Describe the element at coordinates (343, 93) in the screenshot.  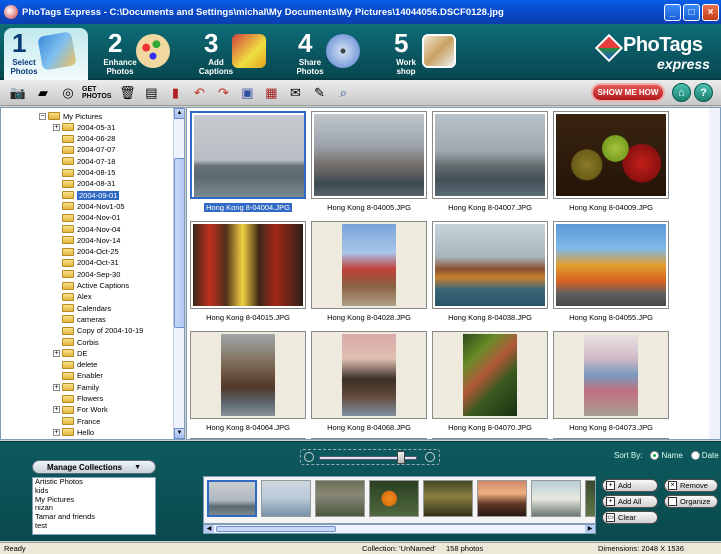
I see `search-photos-icon: ⌕` at that location.